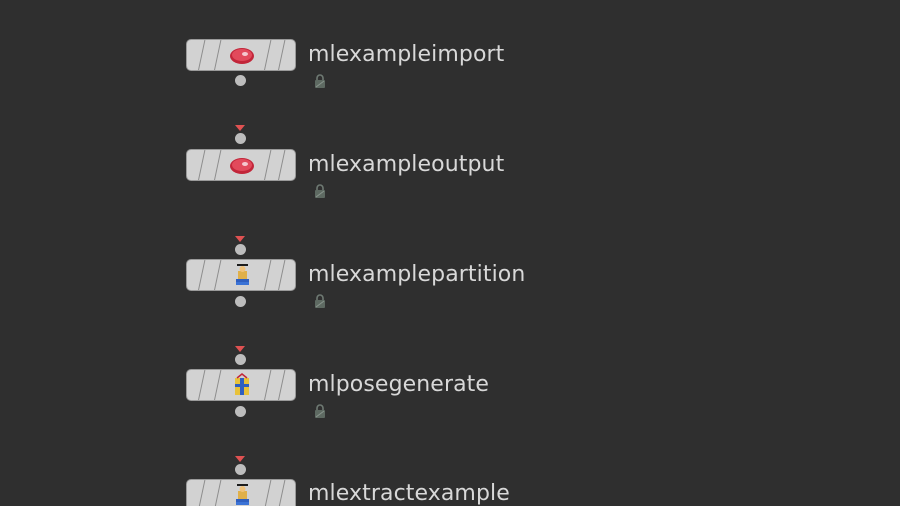 The height and width of the screenshot is (506, 900). I want to click on node-label: mlexamplepartition, so click(416, 274).